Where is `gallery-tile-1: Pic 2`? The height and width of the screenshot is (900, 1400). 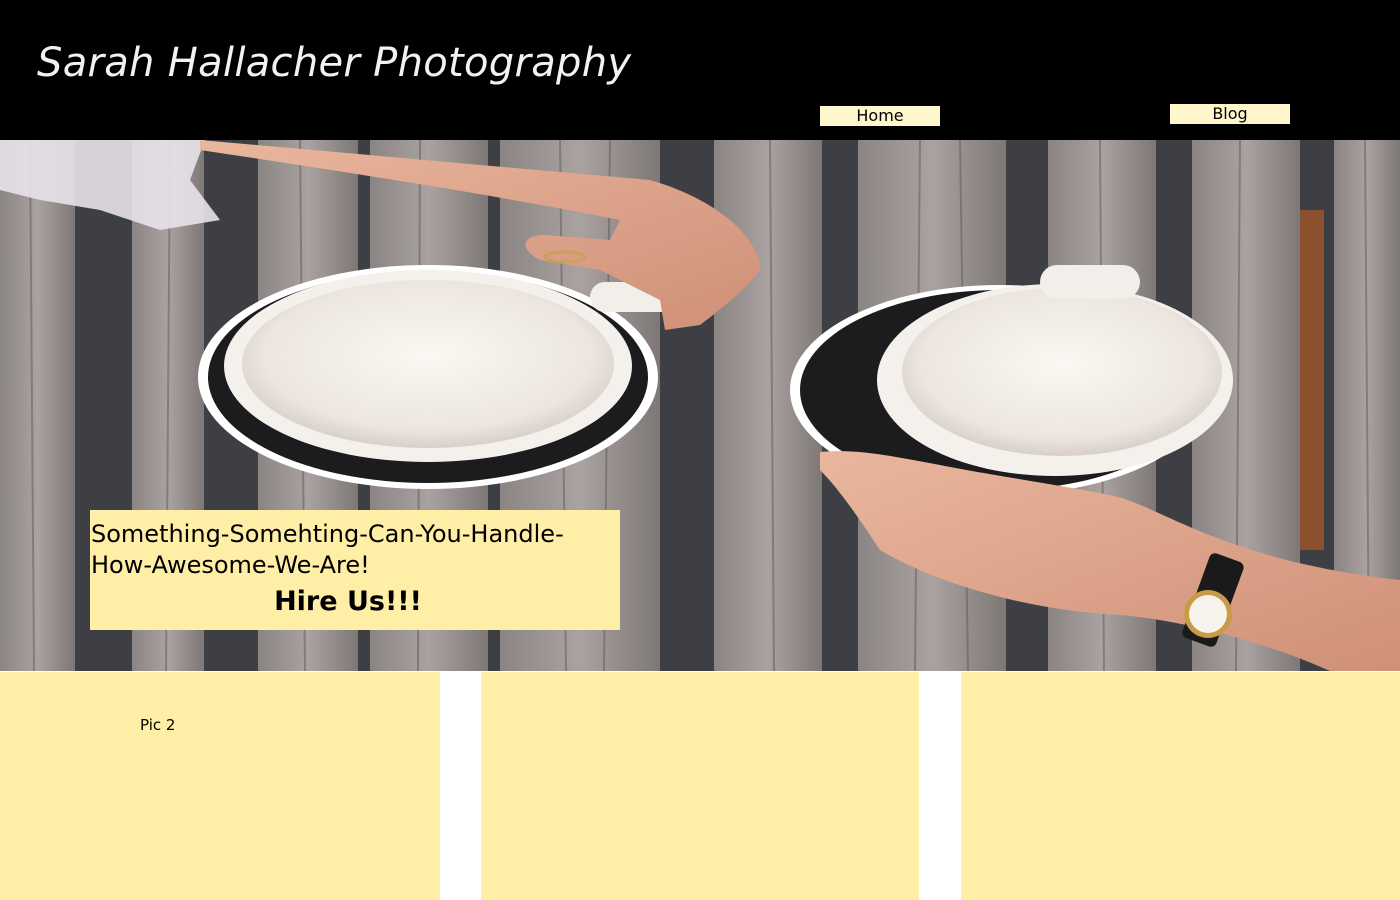 gallery-tile-1: Pic 2 is located at coordinates (220, 786).